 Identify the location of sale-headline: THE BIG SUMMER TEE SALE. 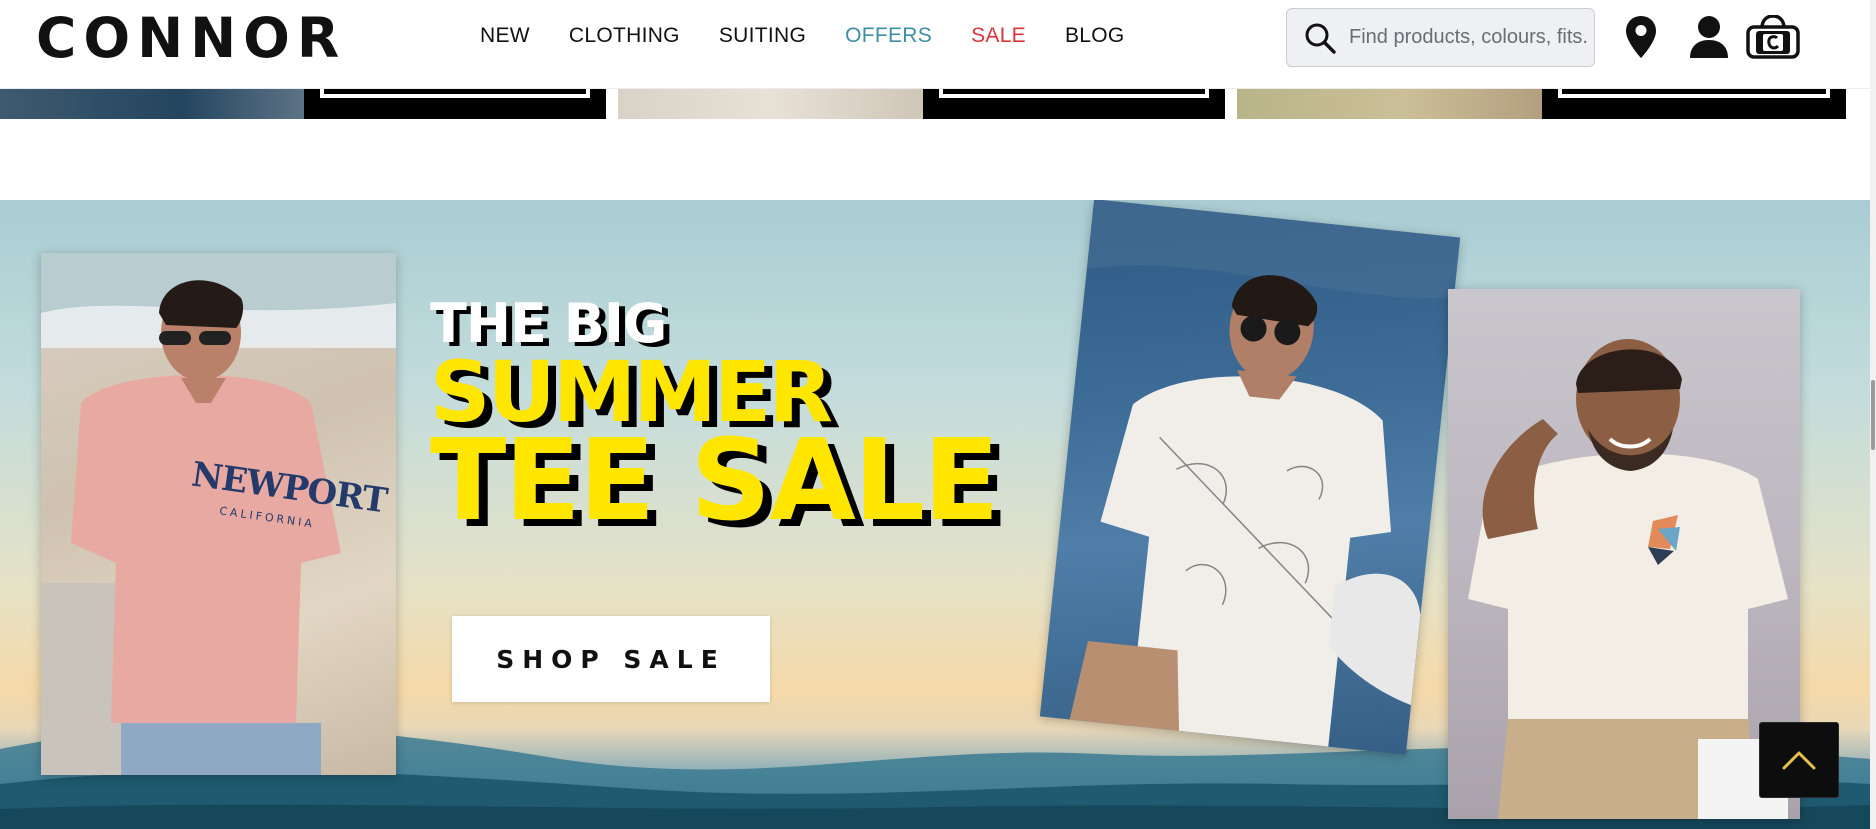
(715, 420).